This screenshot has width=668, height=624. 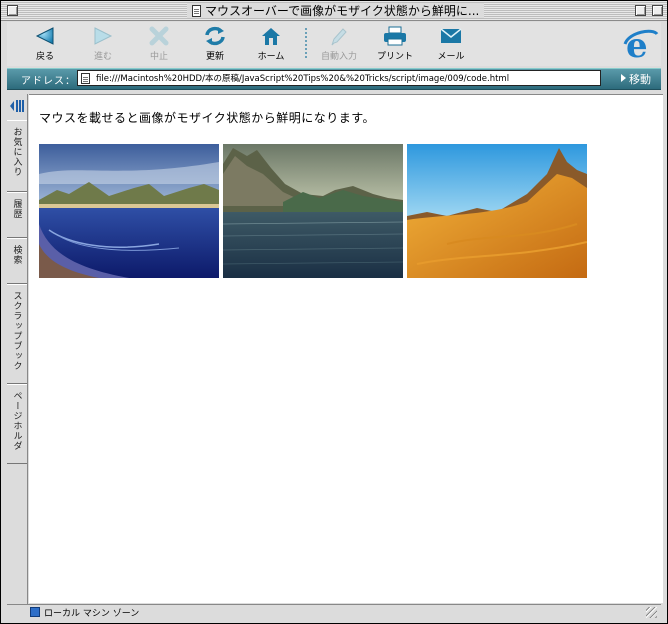 I want to click on go-arrow-icon, so click(x=623, y=78).